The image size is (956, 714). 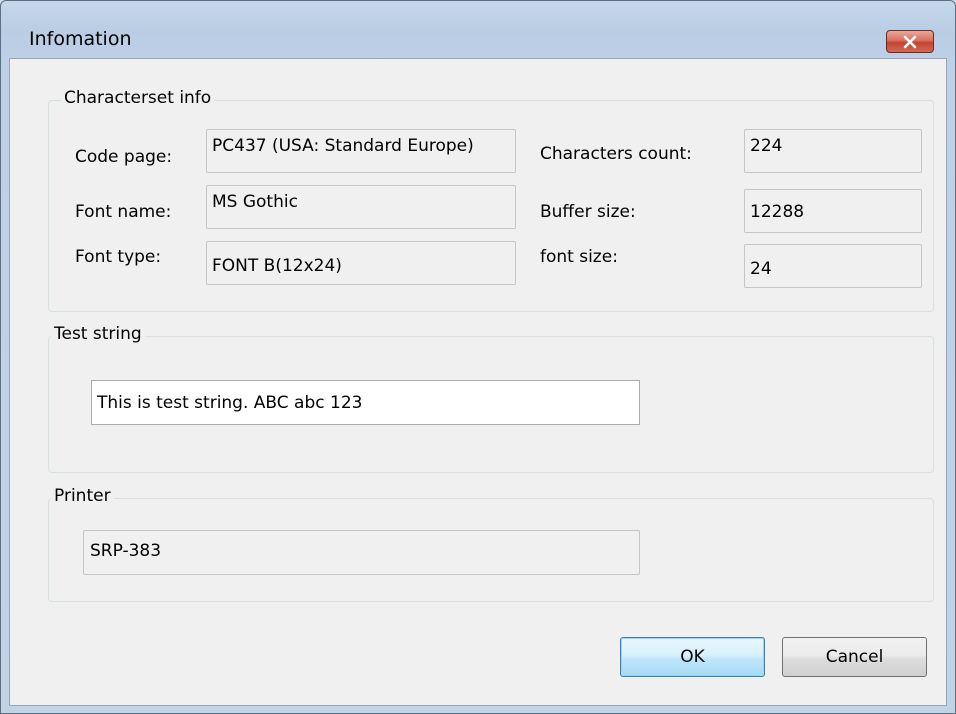 I want to click on printer-legend: Printer, so click(x=82, y=496).